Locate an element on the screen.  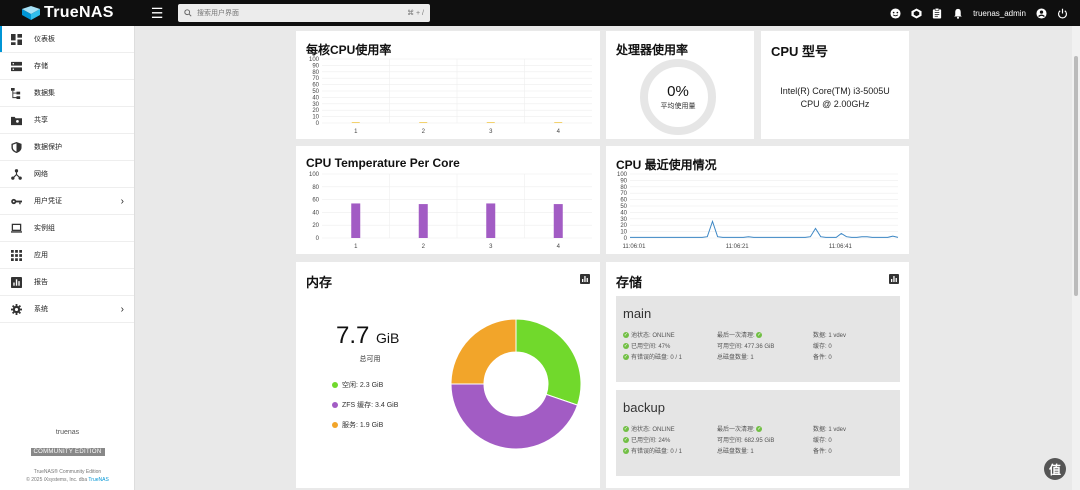
truenas-logo-icon is located at coordinates (31, 13).